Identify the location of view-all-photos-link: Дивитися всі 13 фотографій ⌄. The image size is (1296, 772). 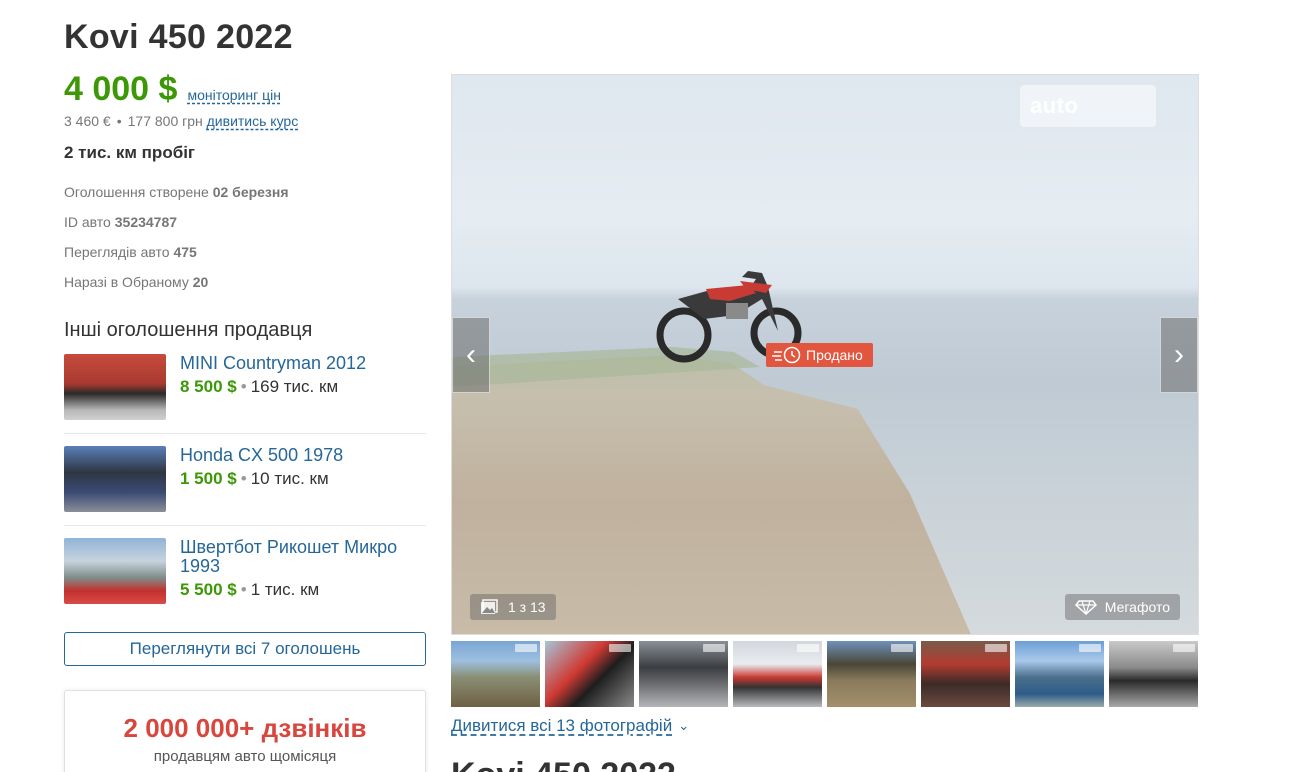
(570, 726).